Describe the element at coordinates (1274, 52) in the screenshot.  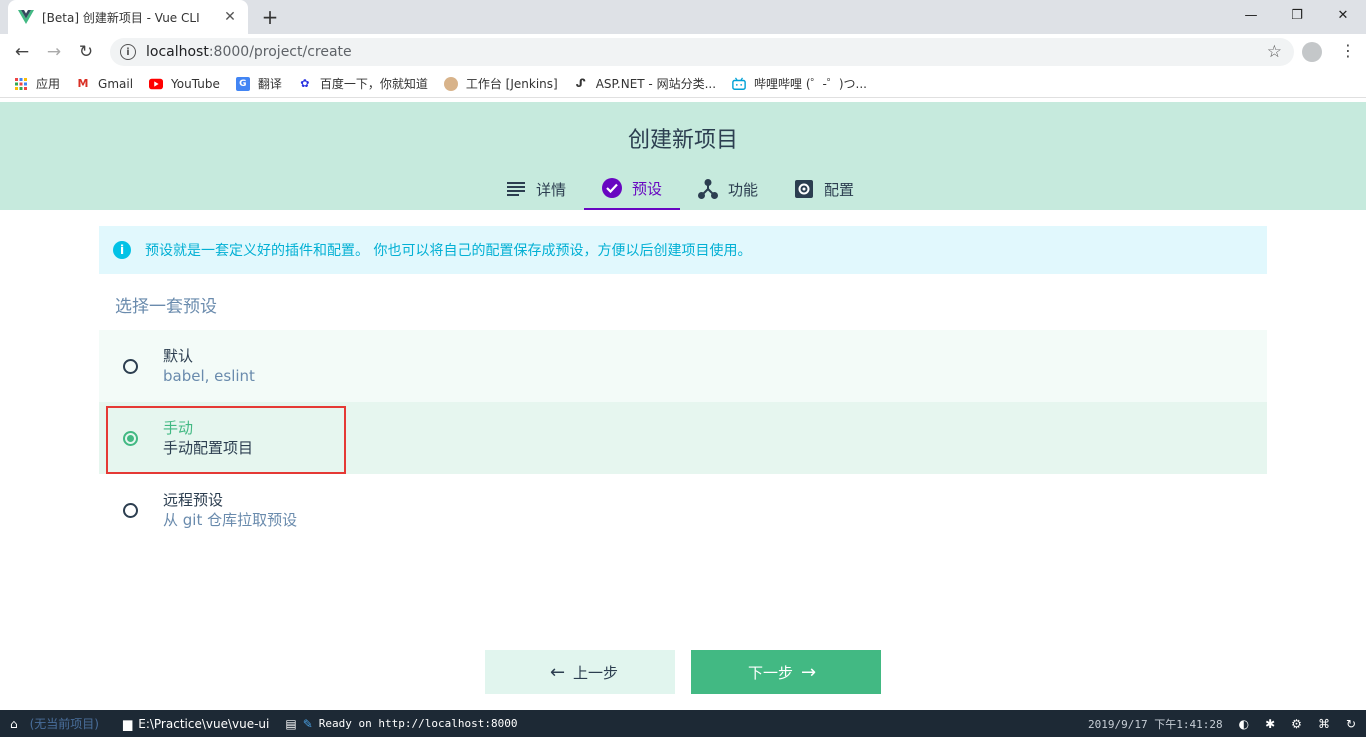
I see `bookmark-star-icon: ☆` at that location.